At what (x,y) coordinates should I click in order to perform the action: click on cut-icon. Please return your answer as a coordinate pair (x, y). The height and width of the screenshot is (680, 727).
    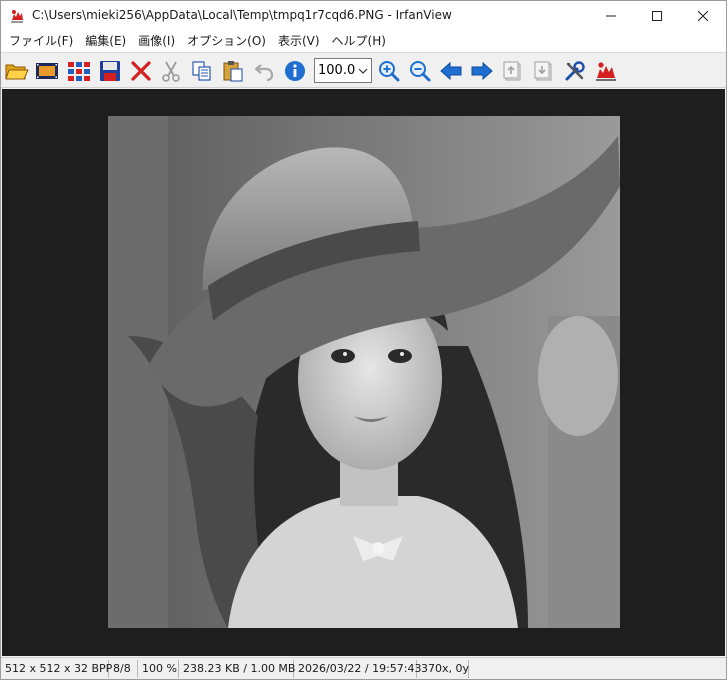
    Looking at the image, I should click on (171, 71).